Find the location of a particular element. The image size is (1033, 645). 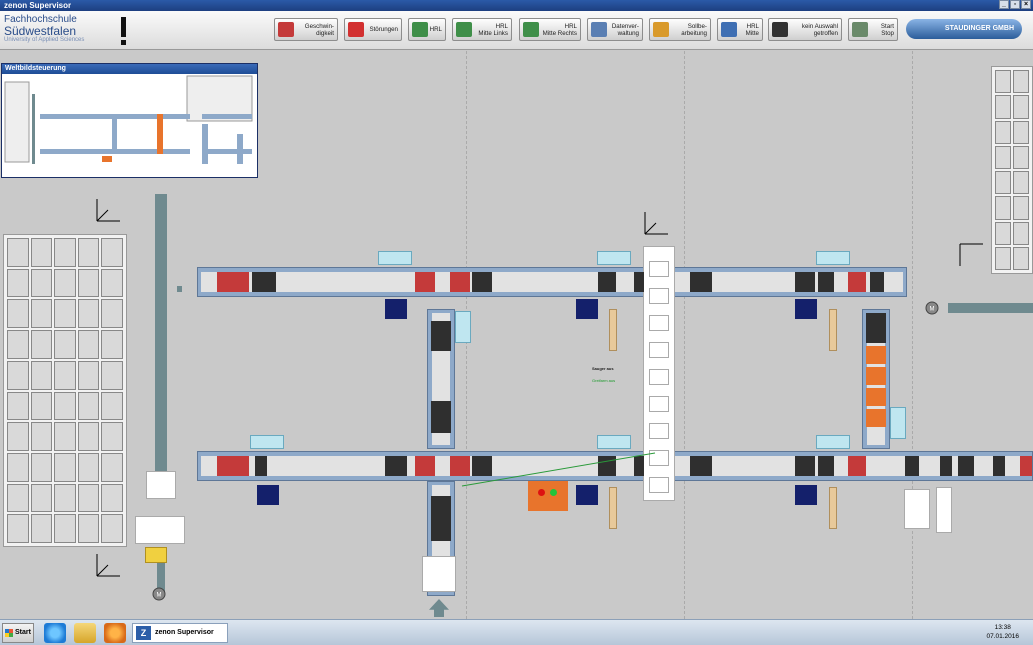

restore-button: ▫ is located at coordinates (1015, 4).